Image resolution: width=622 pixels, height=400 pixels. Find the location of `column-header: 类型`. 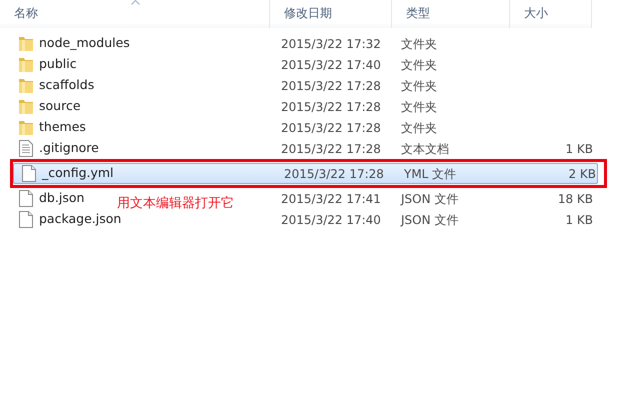

column-header: 类型 is located at coordinates (451, 14).